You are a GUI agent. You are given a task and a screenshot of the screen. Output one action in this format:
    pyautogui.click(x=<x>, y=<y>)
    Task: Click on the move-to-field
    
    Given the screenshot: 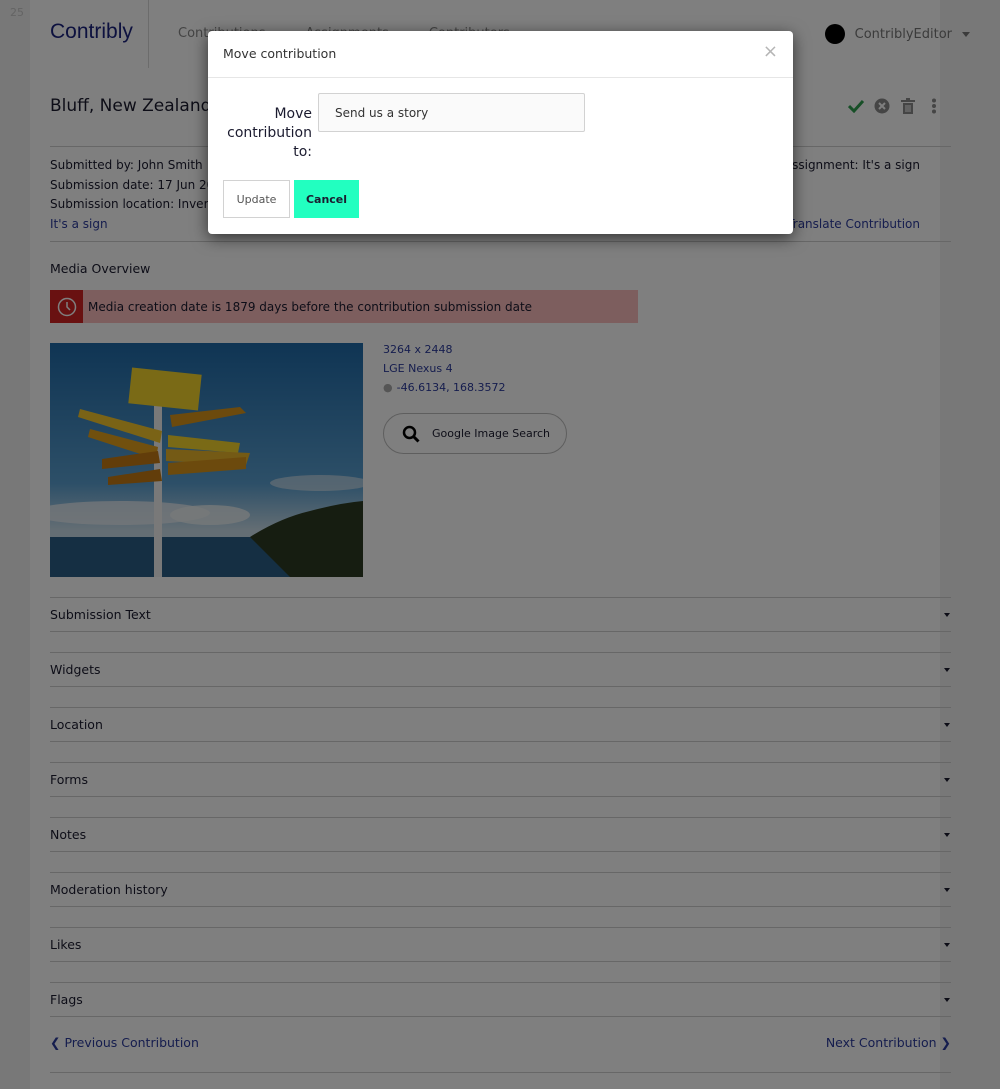 What is the action you would take?
    pyautogui.click(x=451, y=112)
    